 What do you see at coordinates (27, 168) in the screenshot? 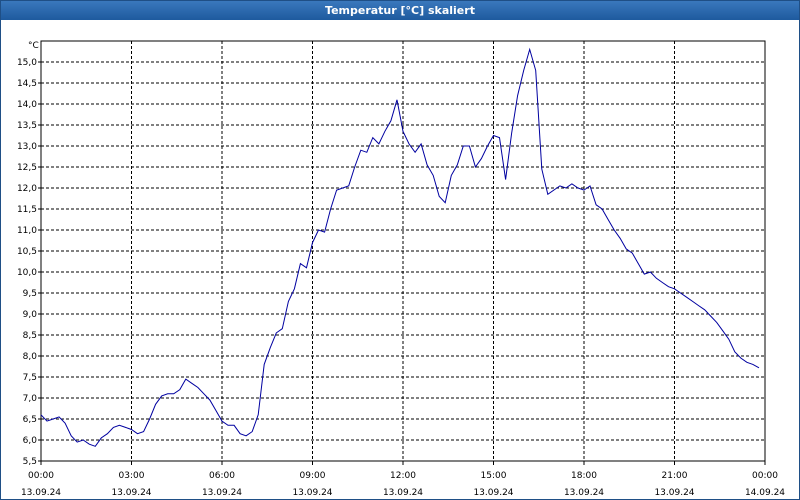
I see `y-tick-label: 12,5` at bounding box center [27, 168].